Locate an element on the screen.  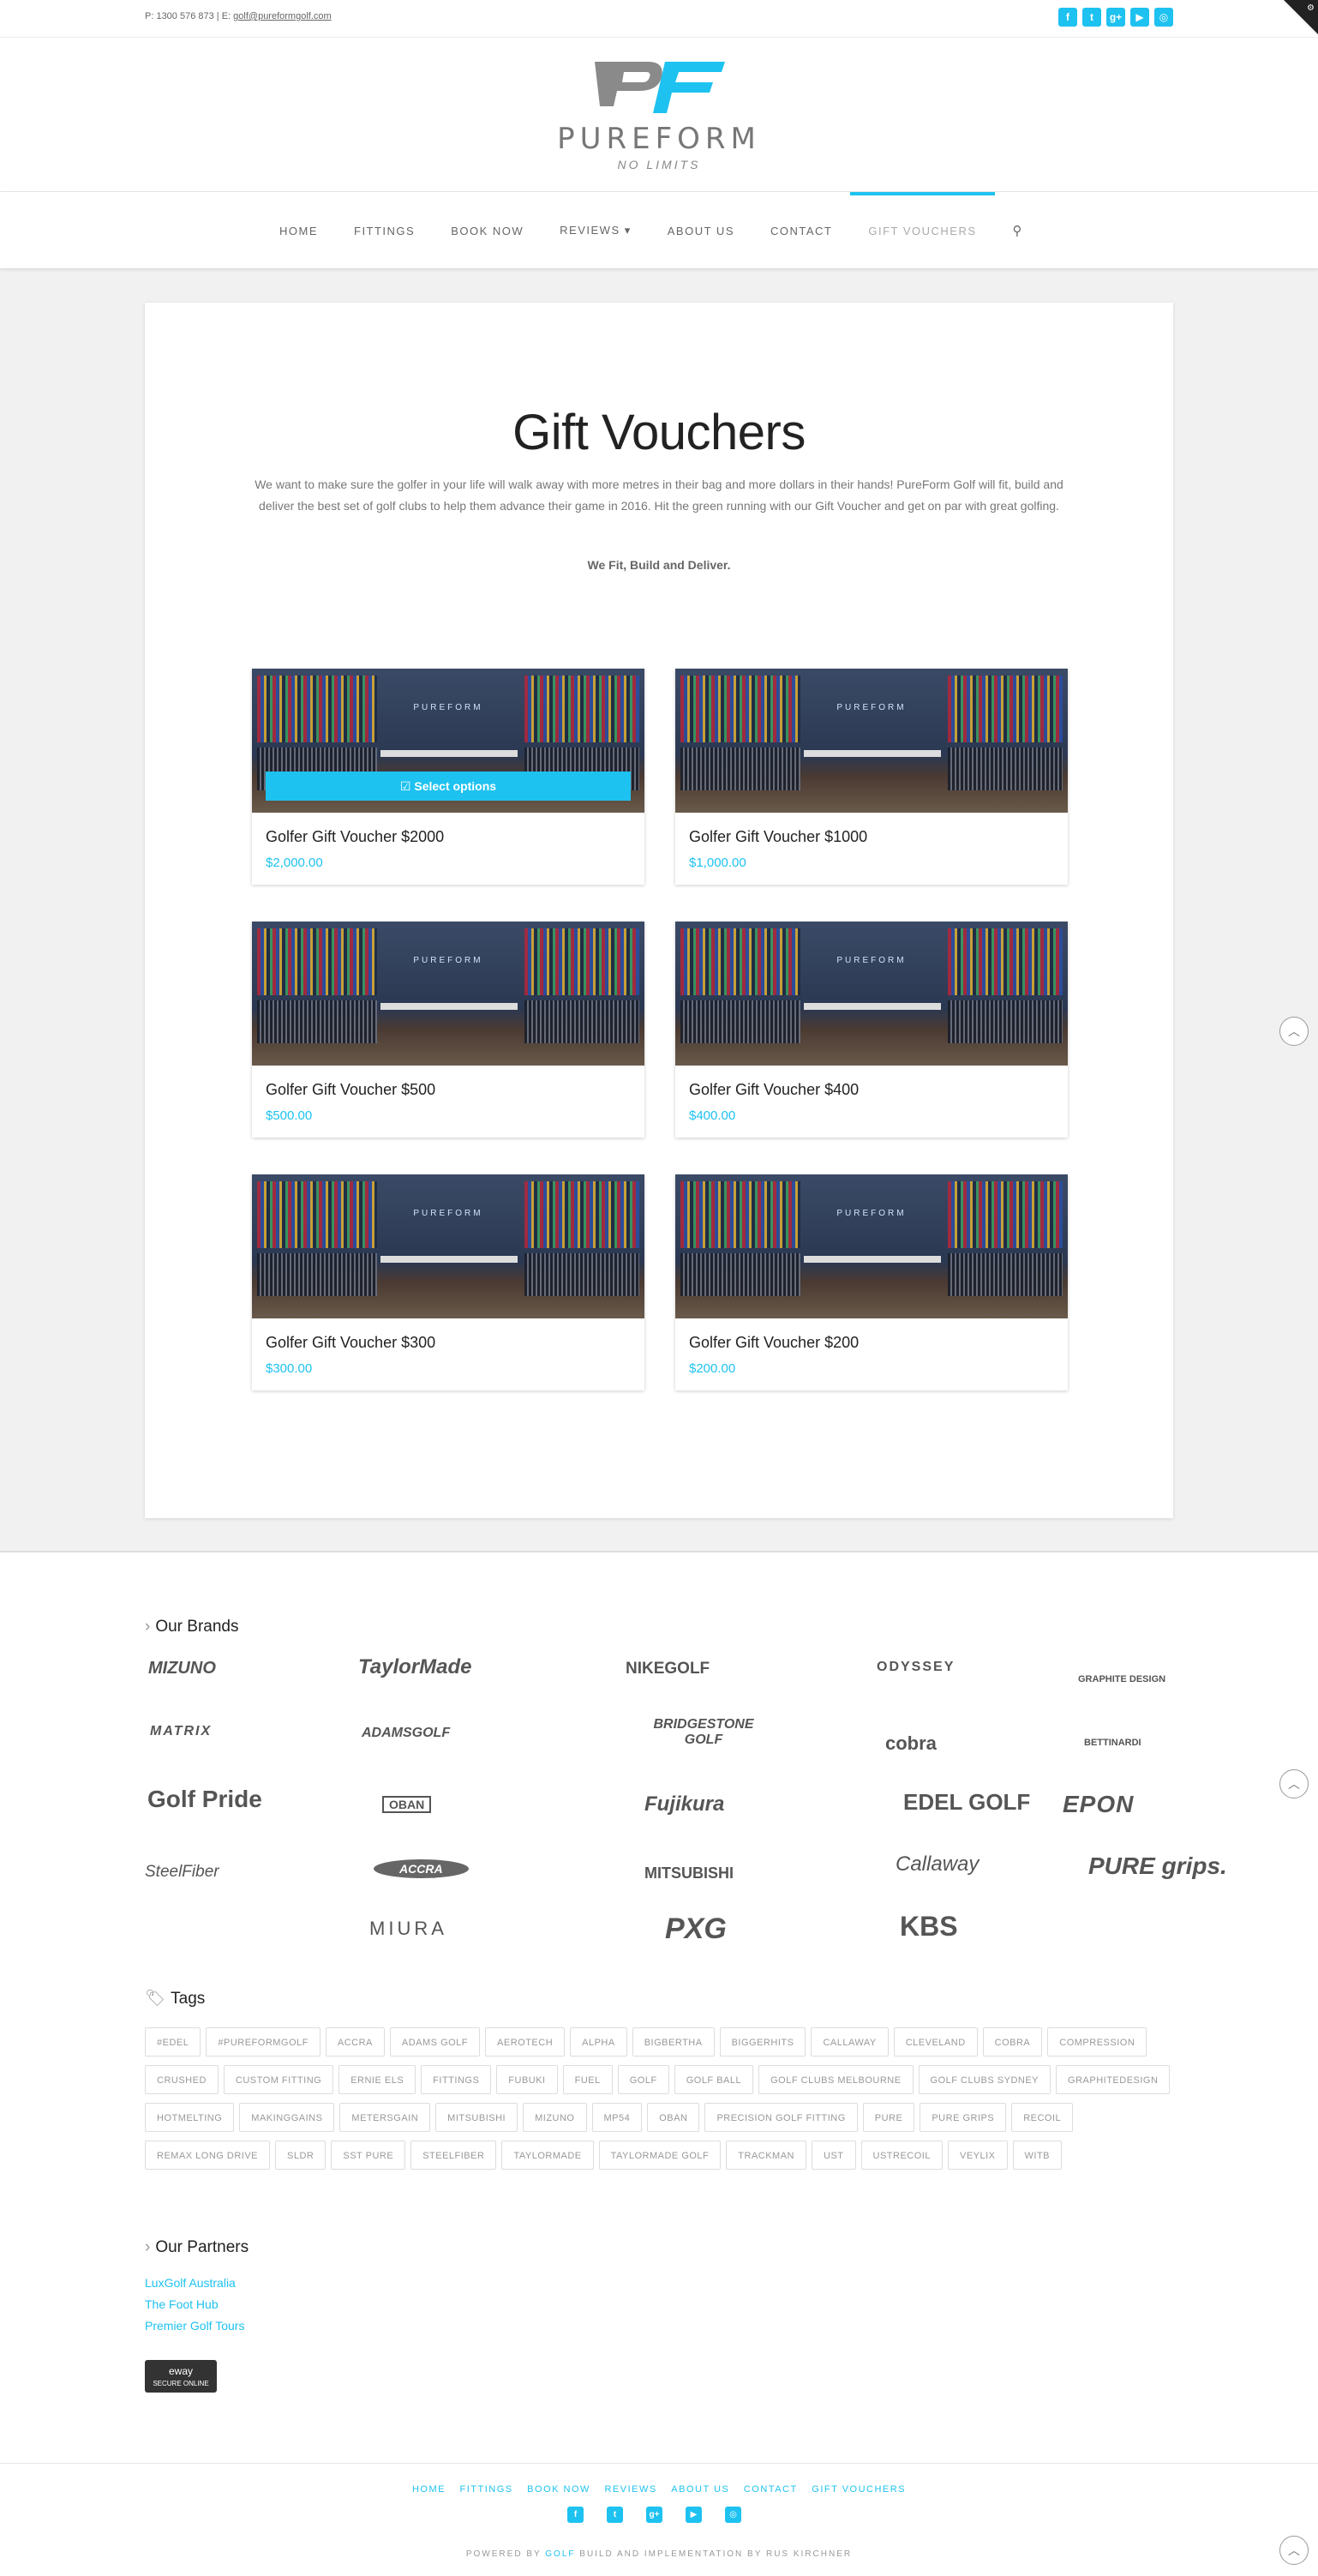
brand-logo: Callaway is located at coordinates (937, 1864).